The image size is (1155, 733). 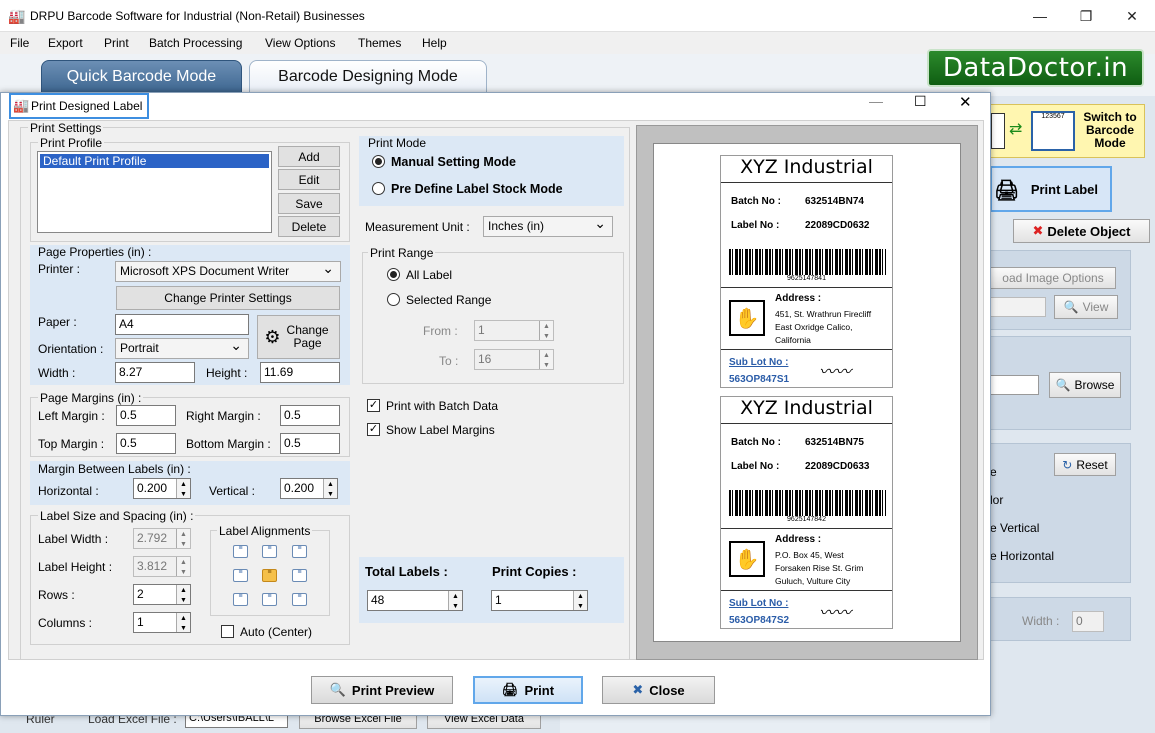 I want to click on load-image-options-button: oad Image Options, so click(x=1053, y=278).